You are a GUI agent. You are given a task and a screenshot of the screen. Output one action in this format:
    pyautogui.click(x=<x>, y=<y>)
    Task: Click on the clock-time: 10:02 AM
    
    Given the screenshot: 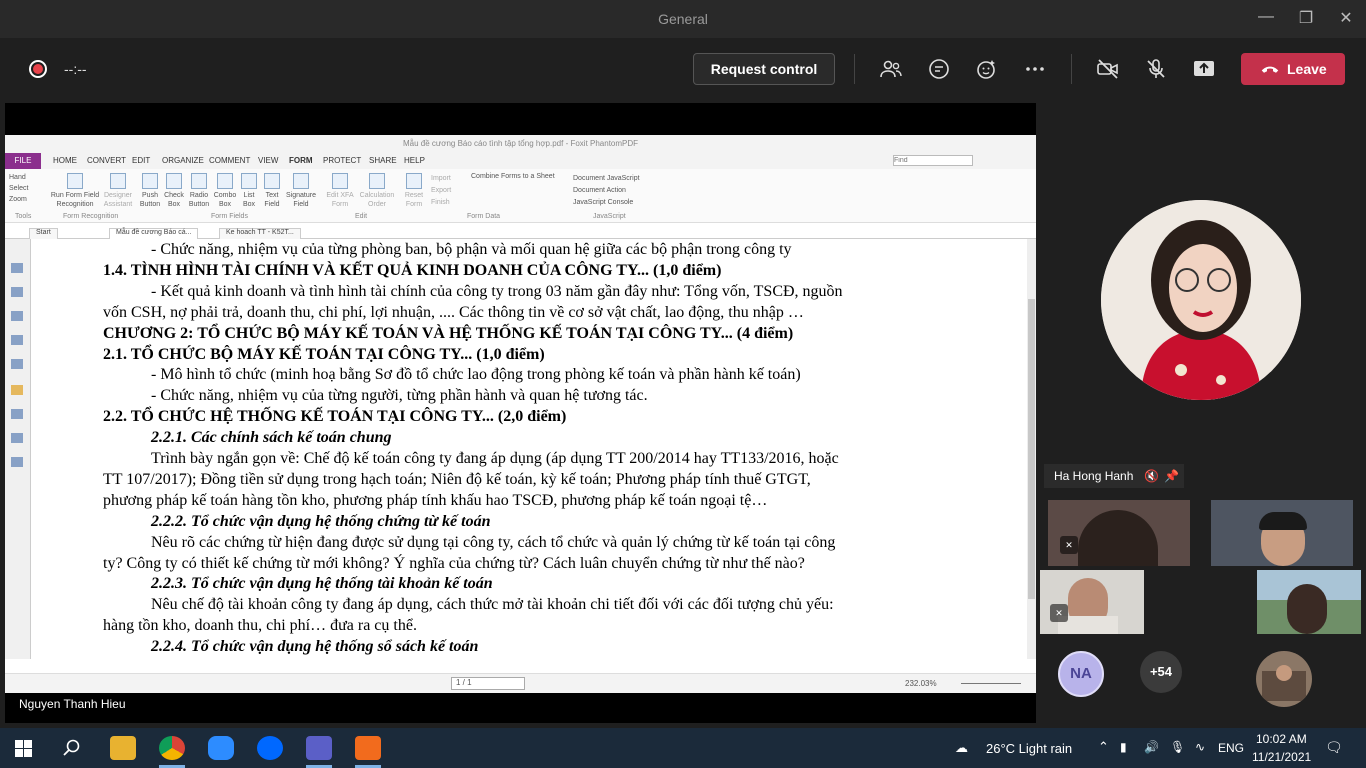 What is the action you would take?
    pyautogui.click(x=1281, y=739)
    